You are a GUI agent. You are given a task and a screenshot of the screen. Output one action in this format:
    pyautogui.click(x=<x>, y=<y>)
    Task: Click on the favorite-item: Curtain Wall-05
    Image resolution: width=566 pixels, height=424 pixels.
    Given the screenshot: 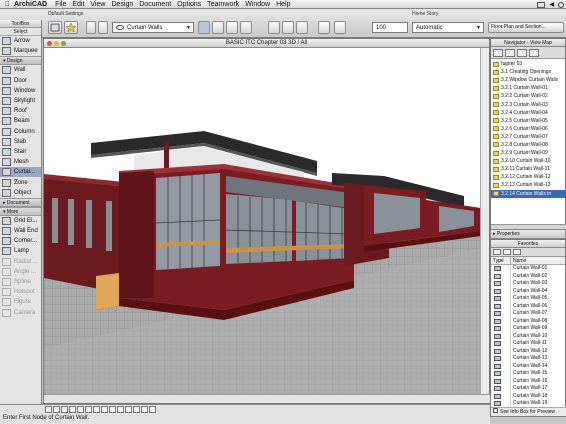 What is the action you would take?
    pyautogui.click(x=538, y=299)
    